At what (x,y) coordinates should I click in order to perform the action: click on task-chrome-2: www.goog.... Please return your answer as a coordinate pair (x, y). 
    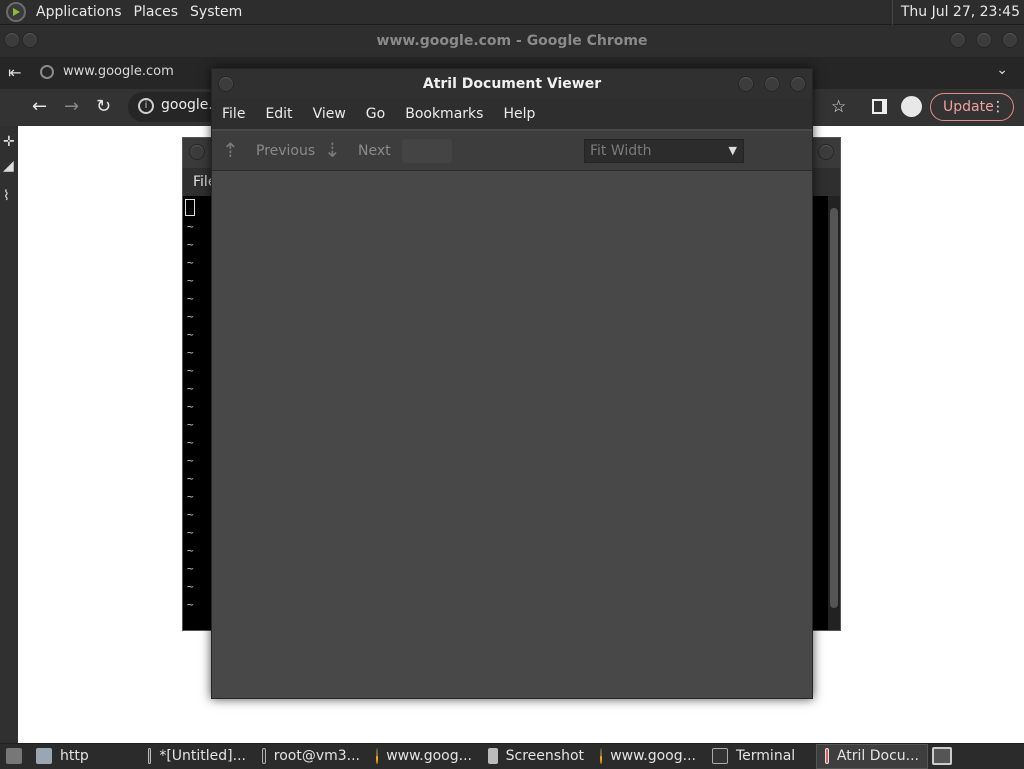
    Looking at the image, I should click on (648, 756).